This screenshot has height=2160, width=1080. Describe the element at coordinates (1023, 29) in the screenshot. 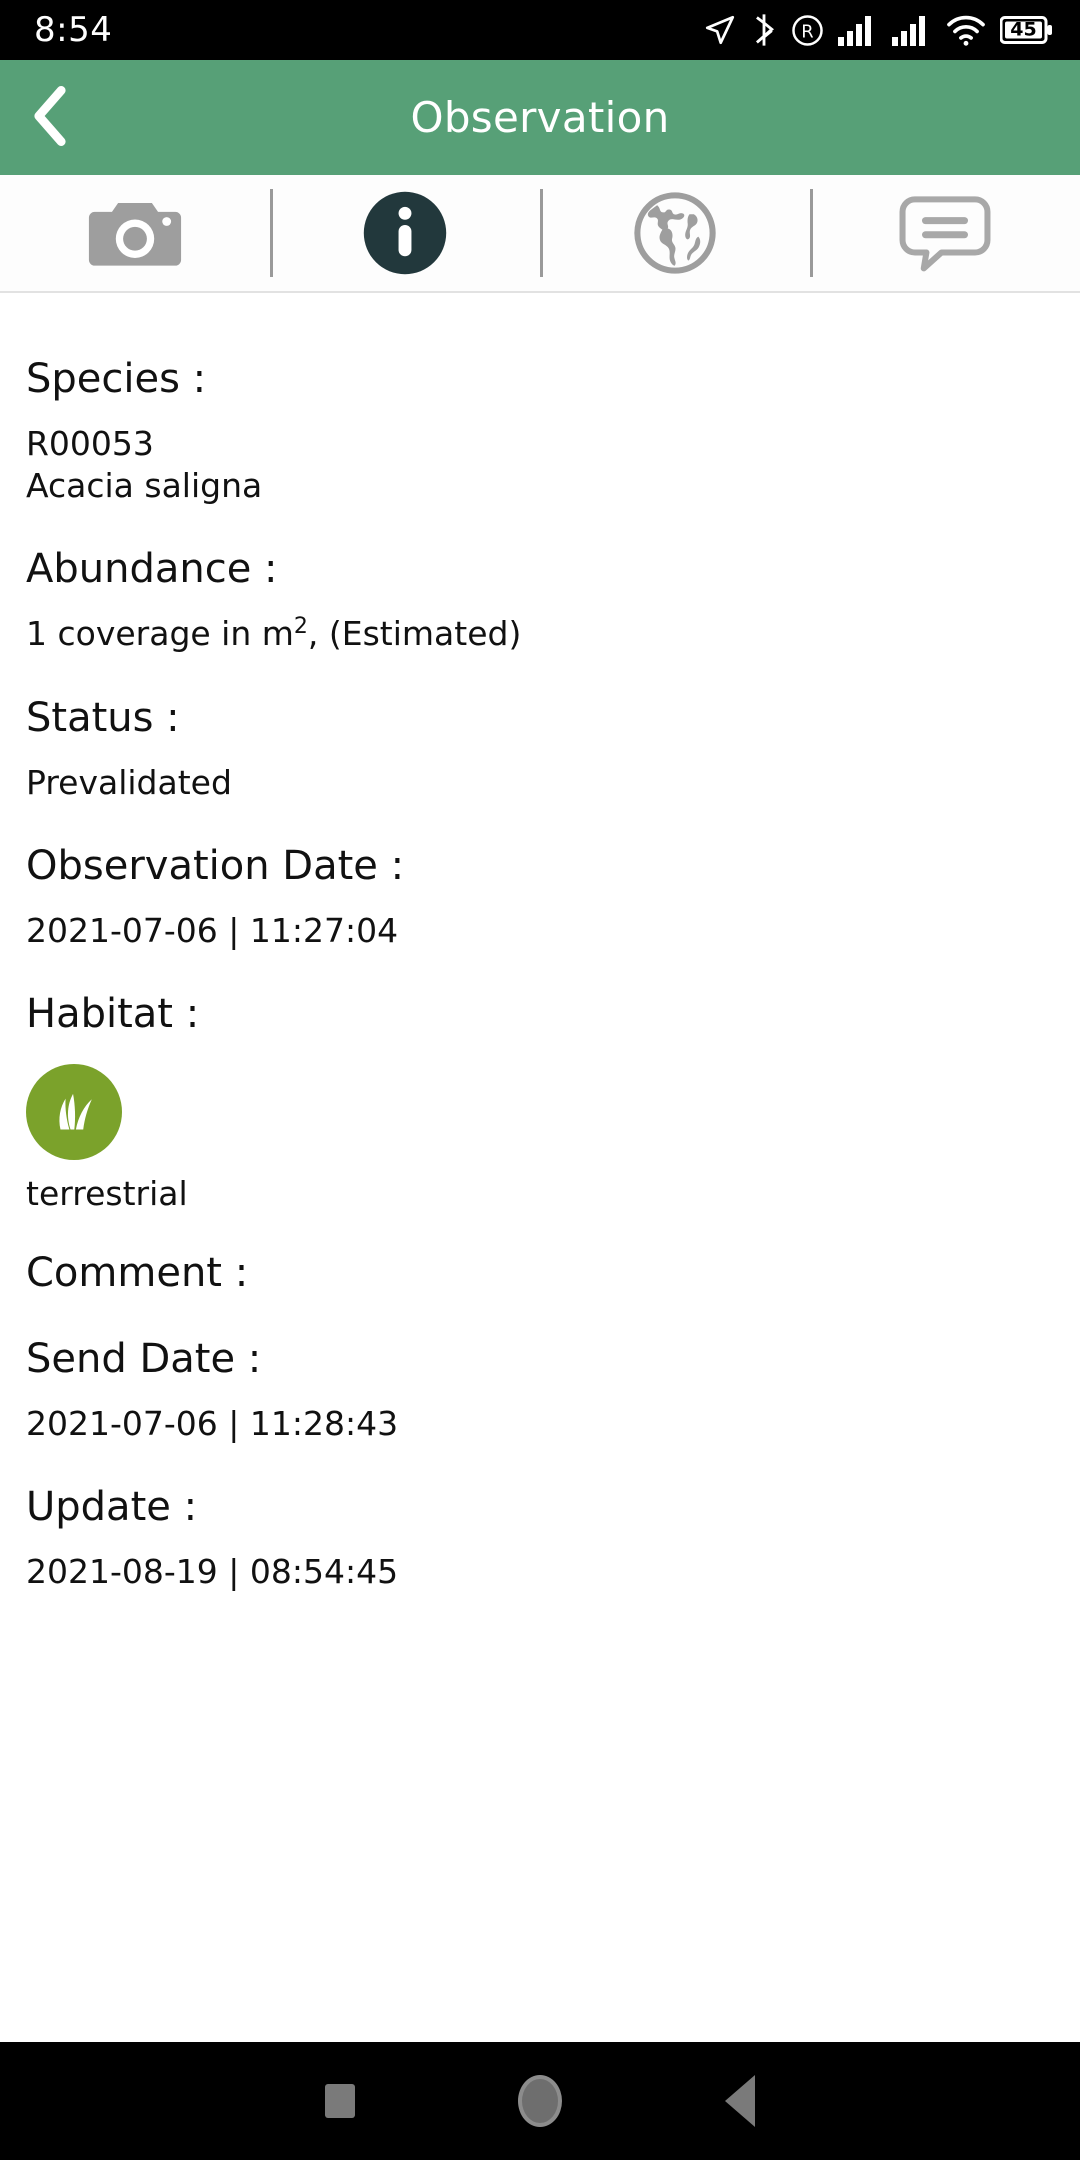

I see `battery-percent-label: 45` at that location.